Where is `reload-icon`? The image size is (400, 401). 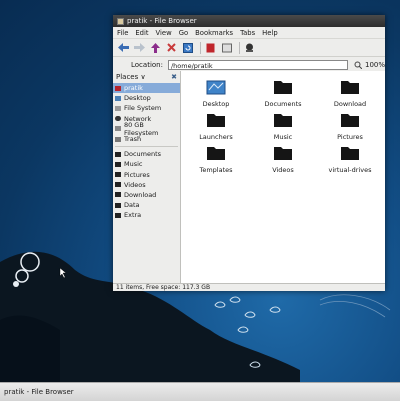
reload-icon is located at coordinates (187, 47).